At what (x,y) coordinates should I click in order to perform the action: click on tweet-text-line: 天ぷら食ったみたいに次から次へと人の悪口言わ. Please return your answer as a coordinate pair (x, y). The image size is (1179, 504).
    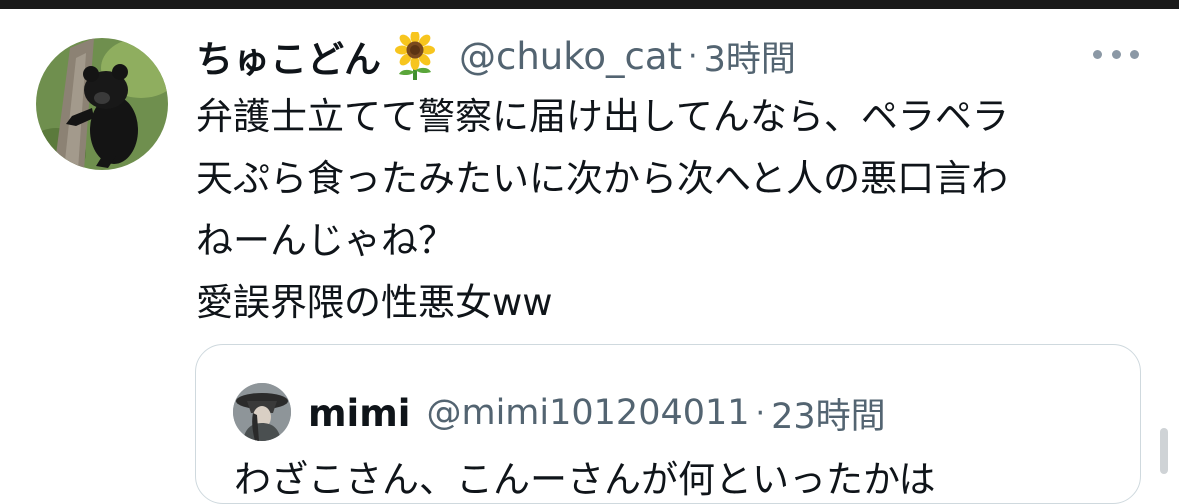
    Looking at the image, I should click on (602, 178).